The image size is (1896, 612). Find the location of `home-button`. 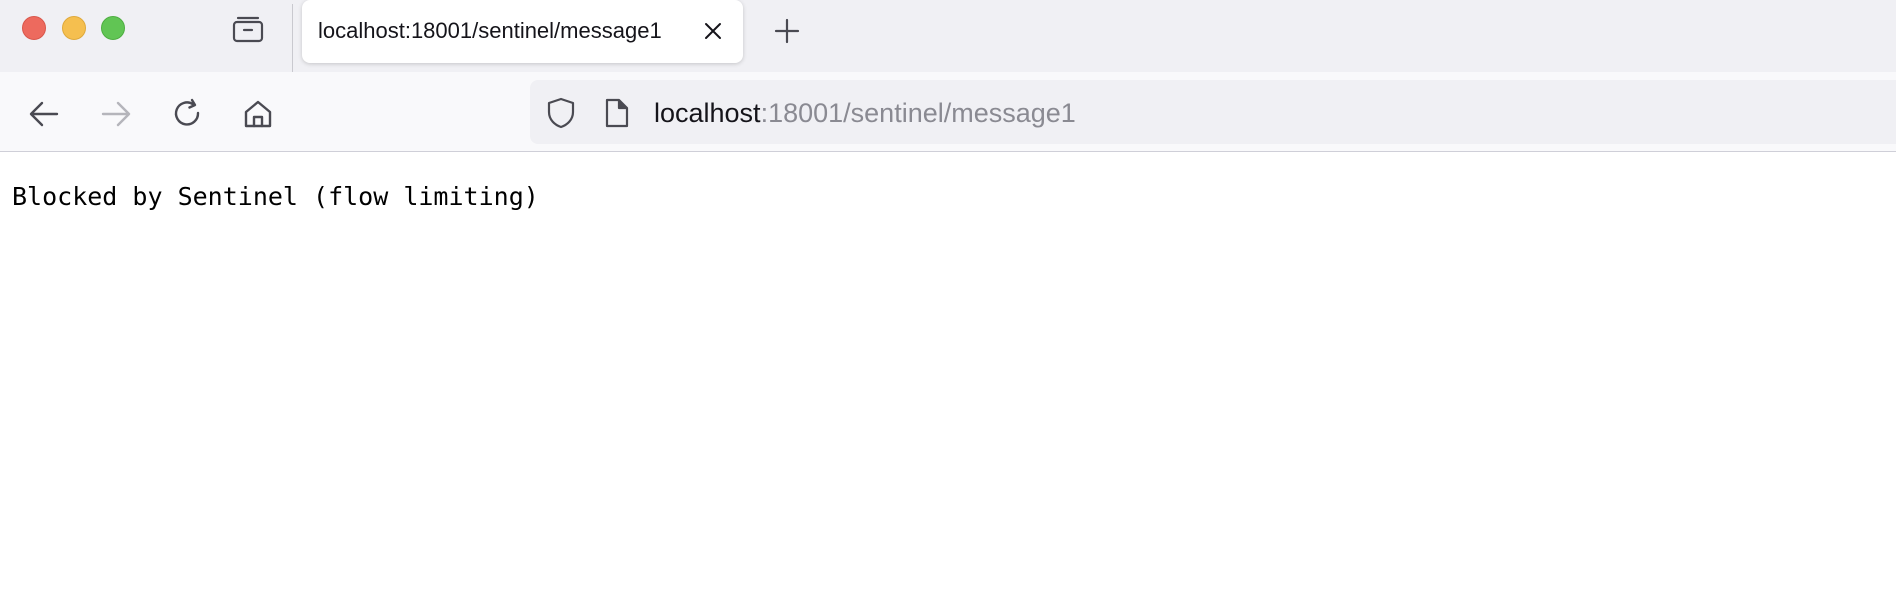

home-button is located at coordinates (258, 114).